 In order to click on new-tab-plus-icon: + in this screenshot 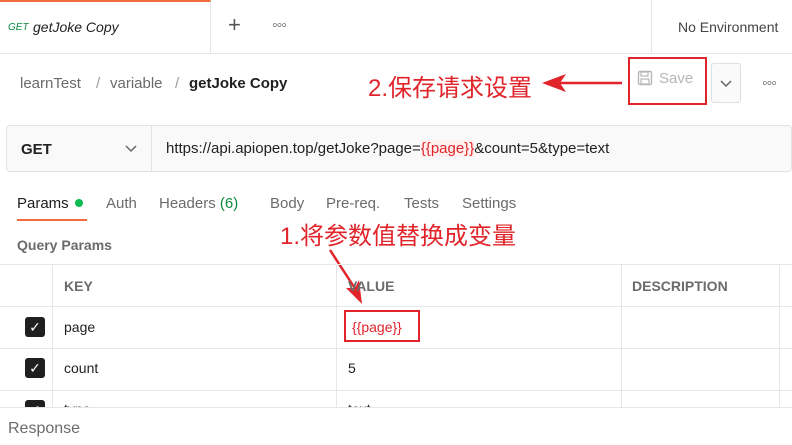, I will do `click(234, 25)`.